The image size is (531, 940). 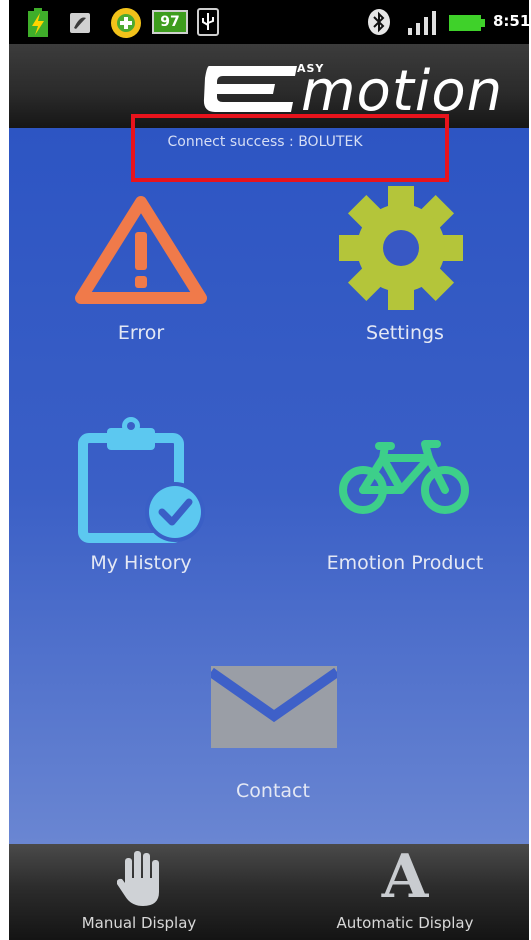 I want to click on product-tile: Emotion Product, so click(x=399, y=500).